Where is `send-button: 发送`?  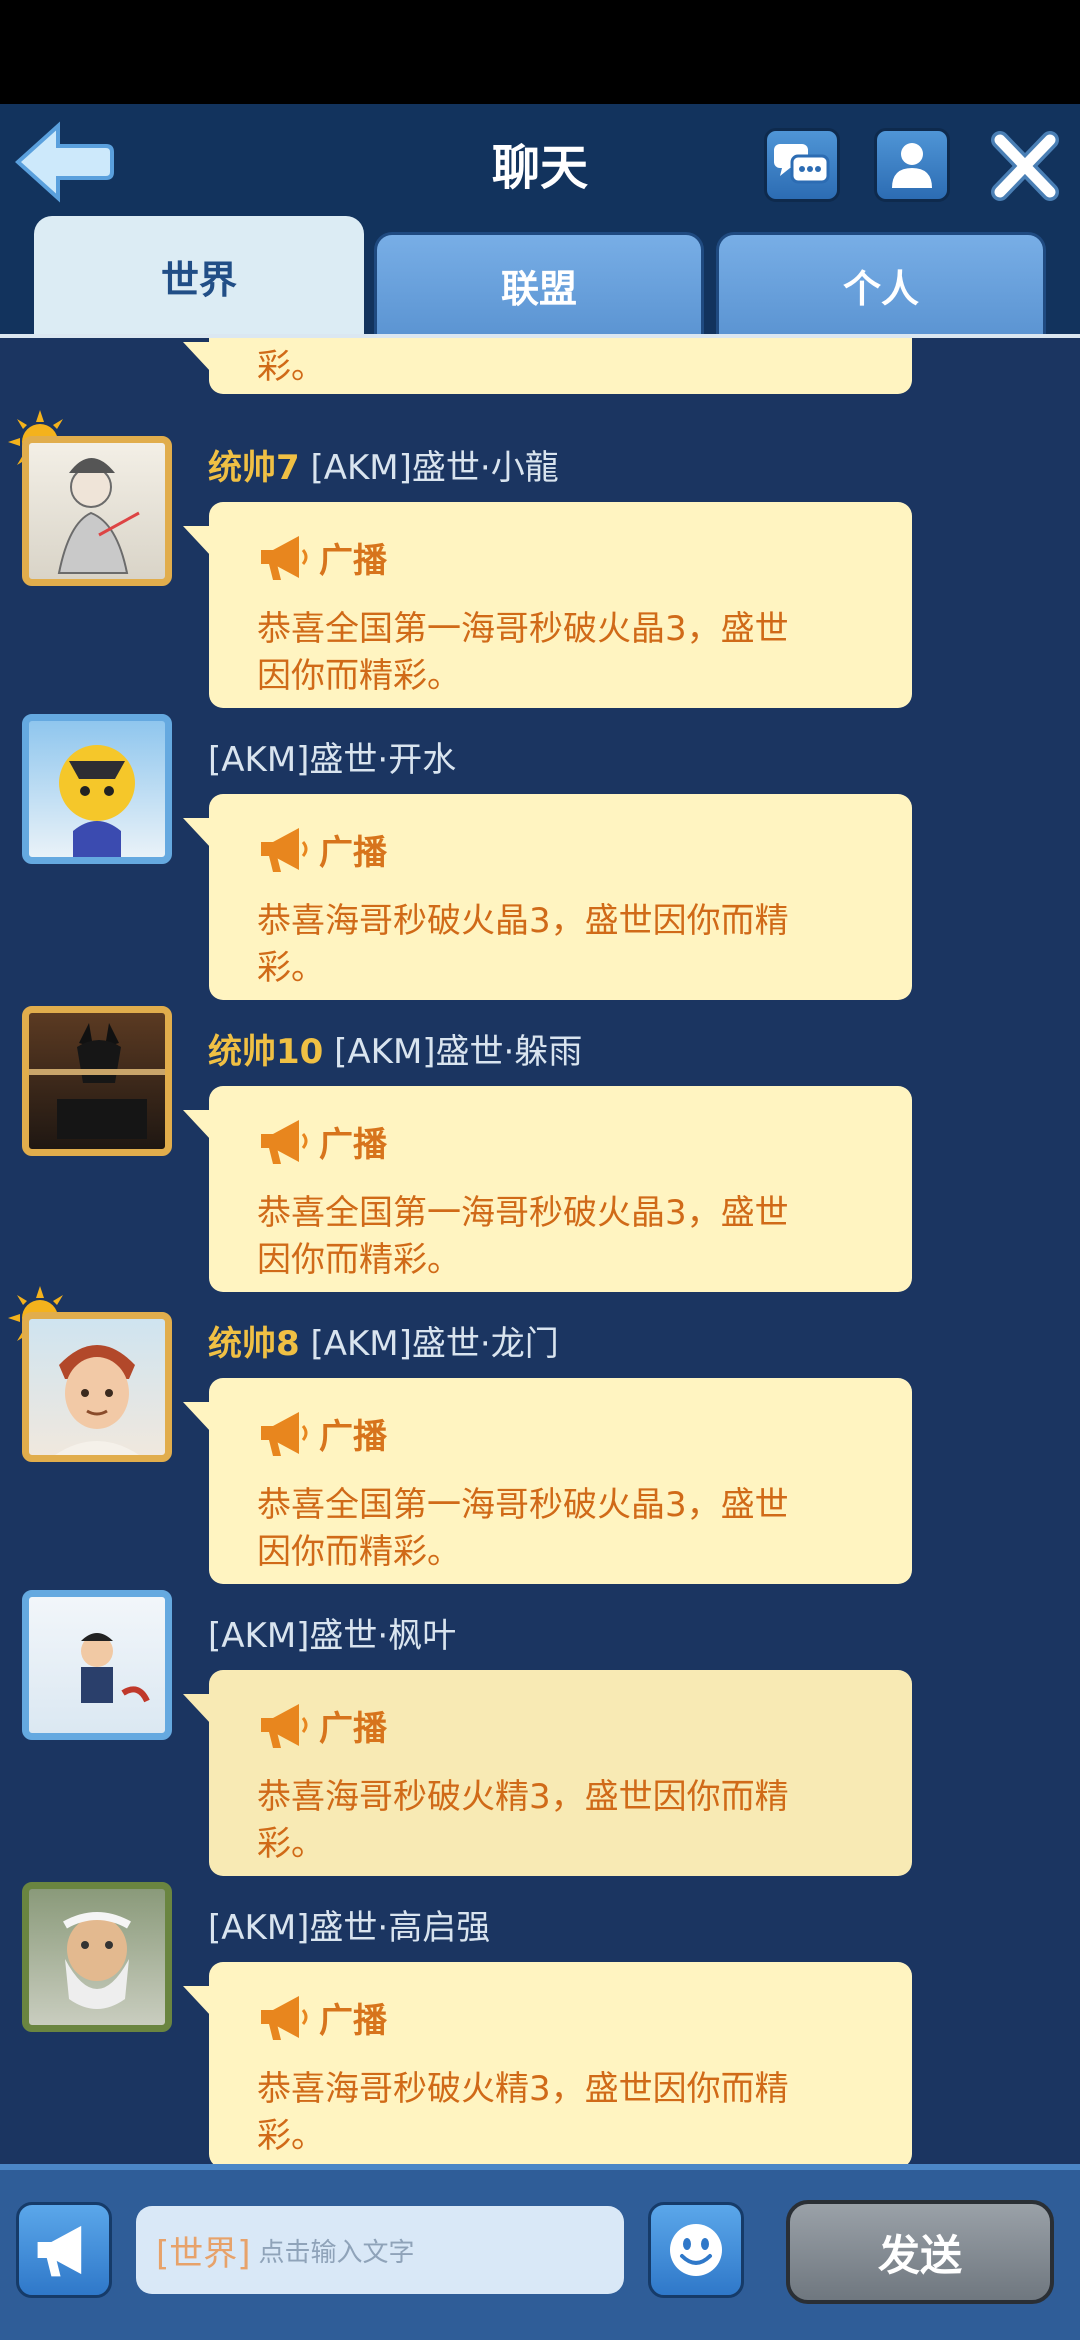 send-button: 发送 is located at coordinates (920, 2252).